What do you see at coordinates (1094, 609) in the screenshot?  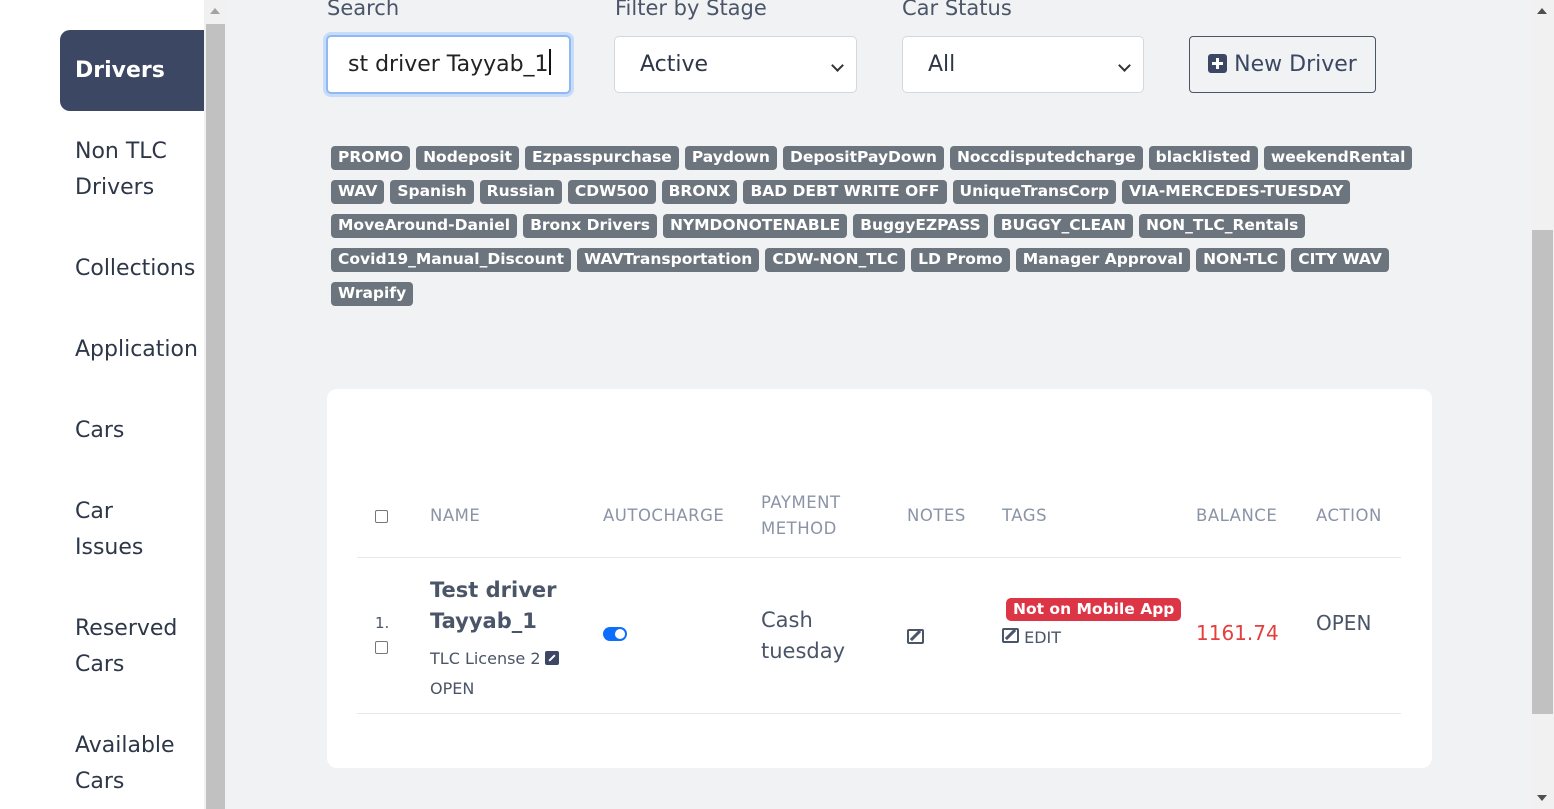 I see `status-badge: Not on Mobile App` at bounding box center [1094, 609].